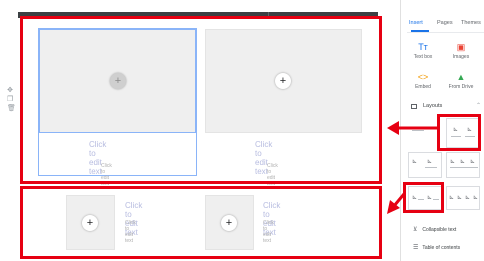  What do you see at coordinates (441, 248) in the screenshot?
I see `item-label: Table of contents` at bounding box center [441, 248].